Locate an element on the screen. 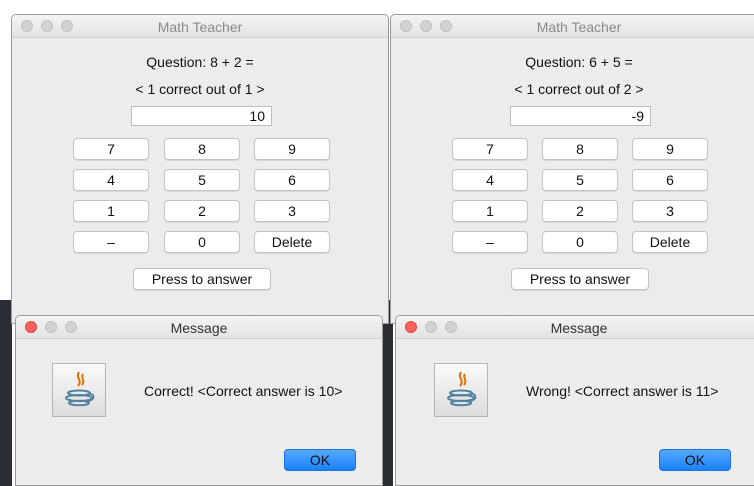 This screenshot has width=754, height=486. score-label: < 1 correct out of 1 > is located at coordinates (200, 89).